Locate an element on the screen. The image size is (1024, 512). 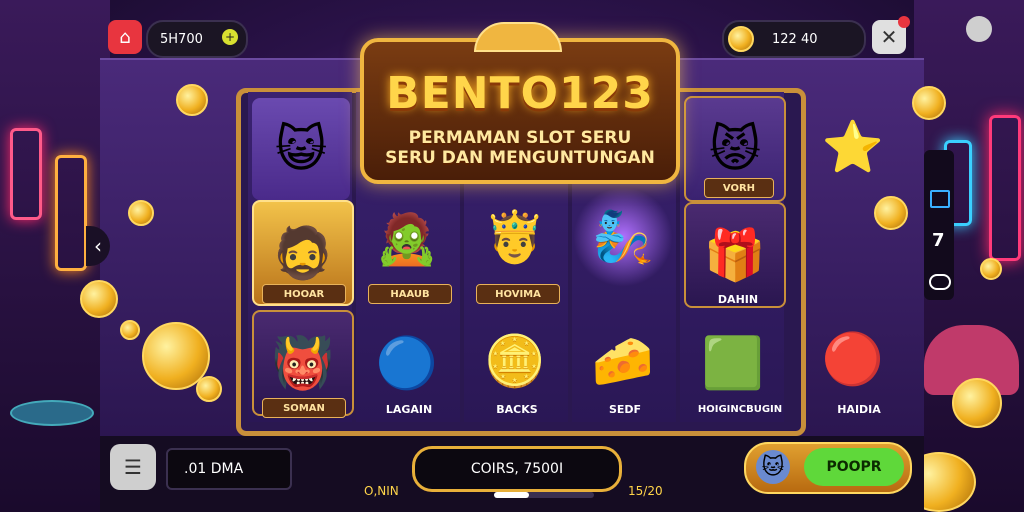
menu-button: ☰ is located at coordinates (133, 467).